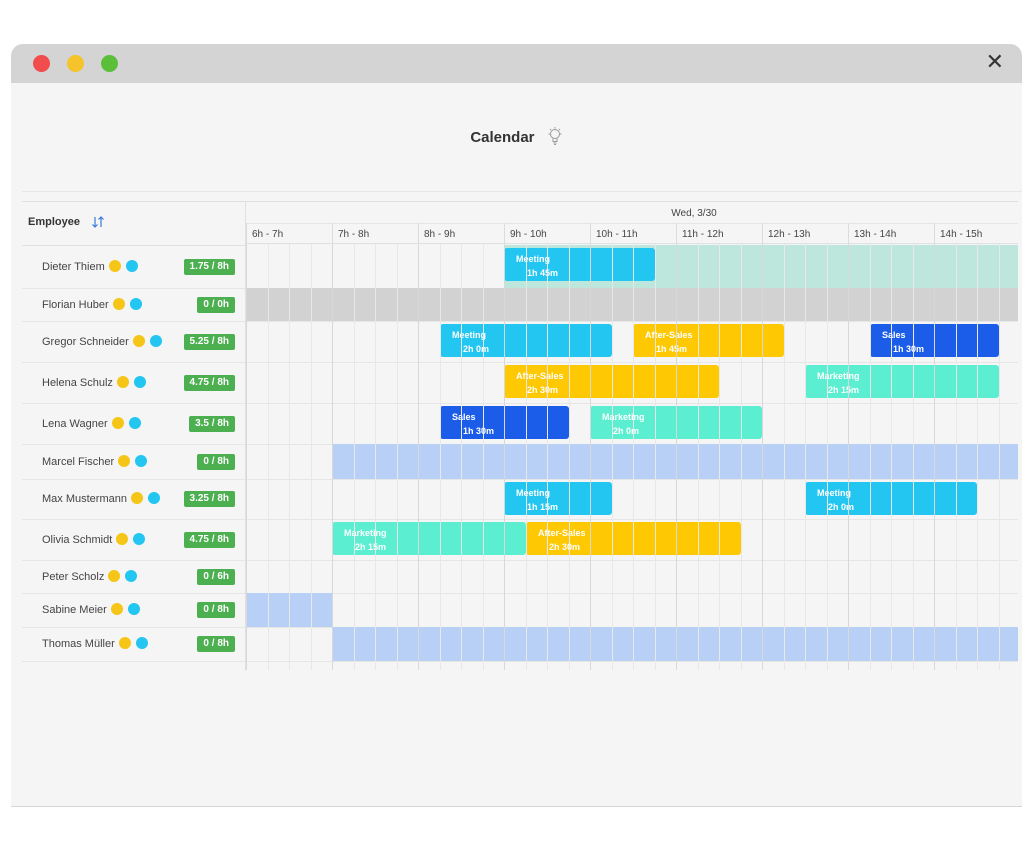  What do you see at coordinates (675, 461) in the screenshot?
I see `available-band` at bounding box center [675, 461].